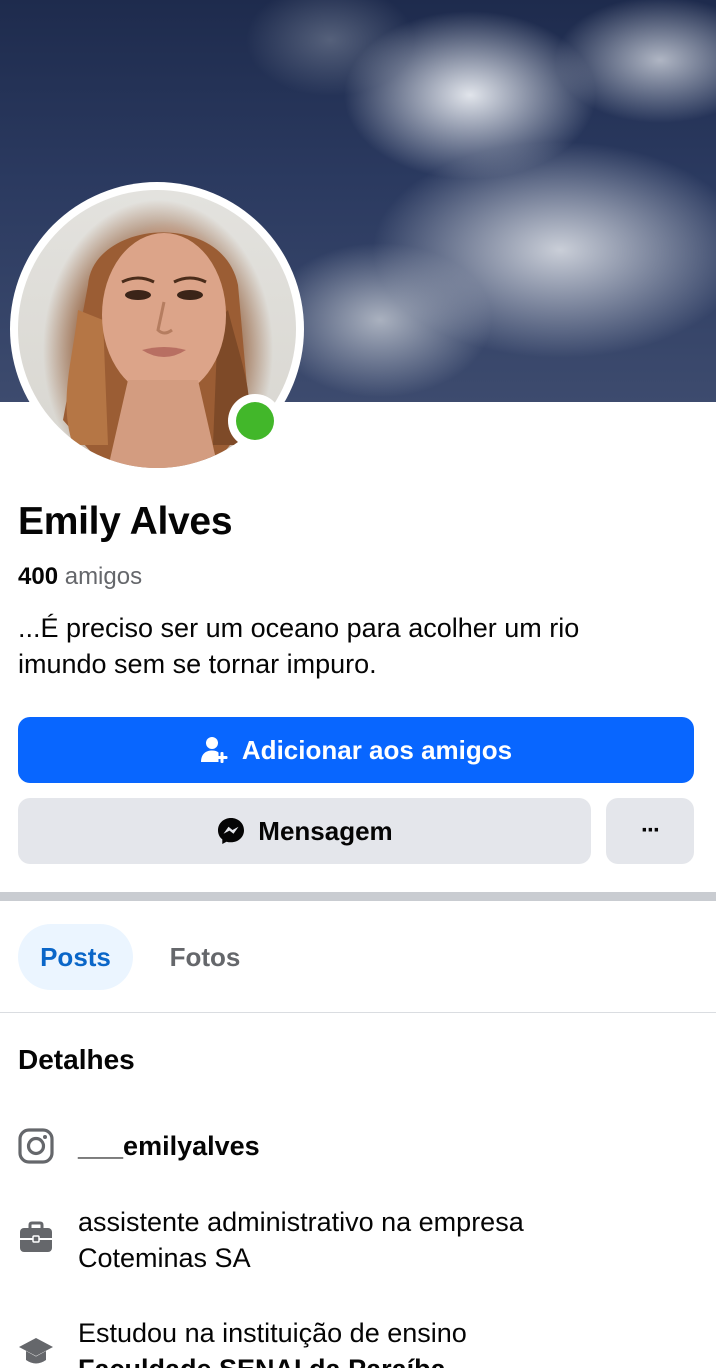  Describe the element at coordinates (103, 576) in the screenshot. I see `friends-count-label: amigos` at that location.